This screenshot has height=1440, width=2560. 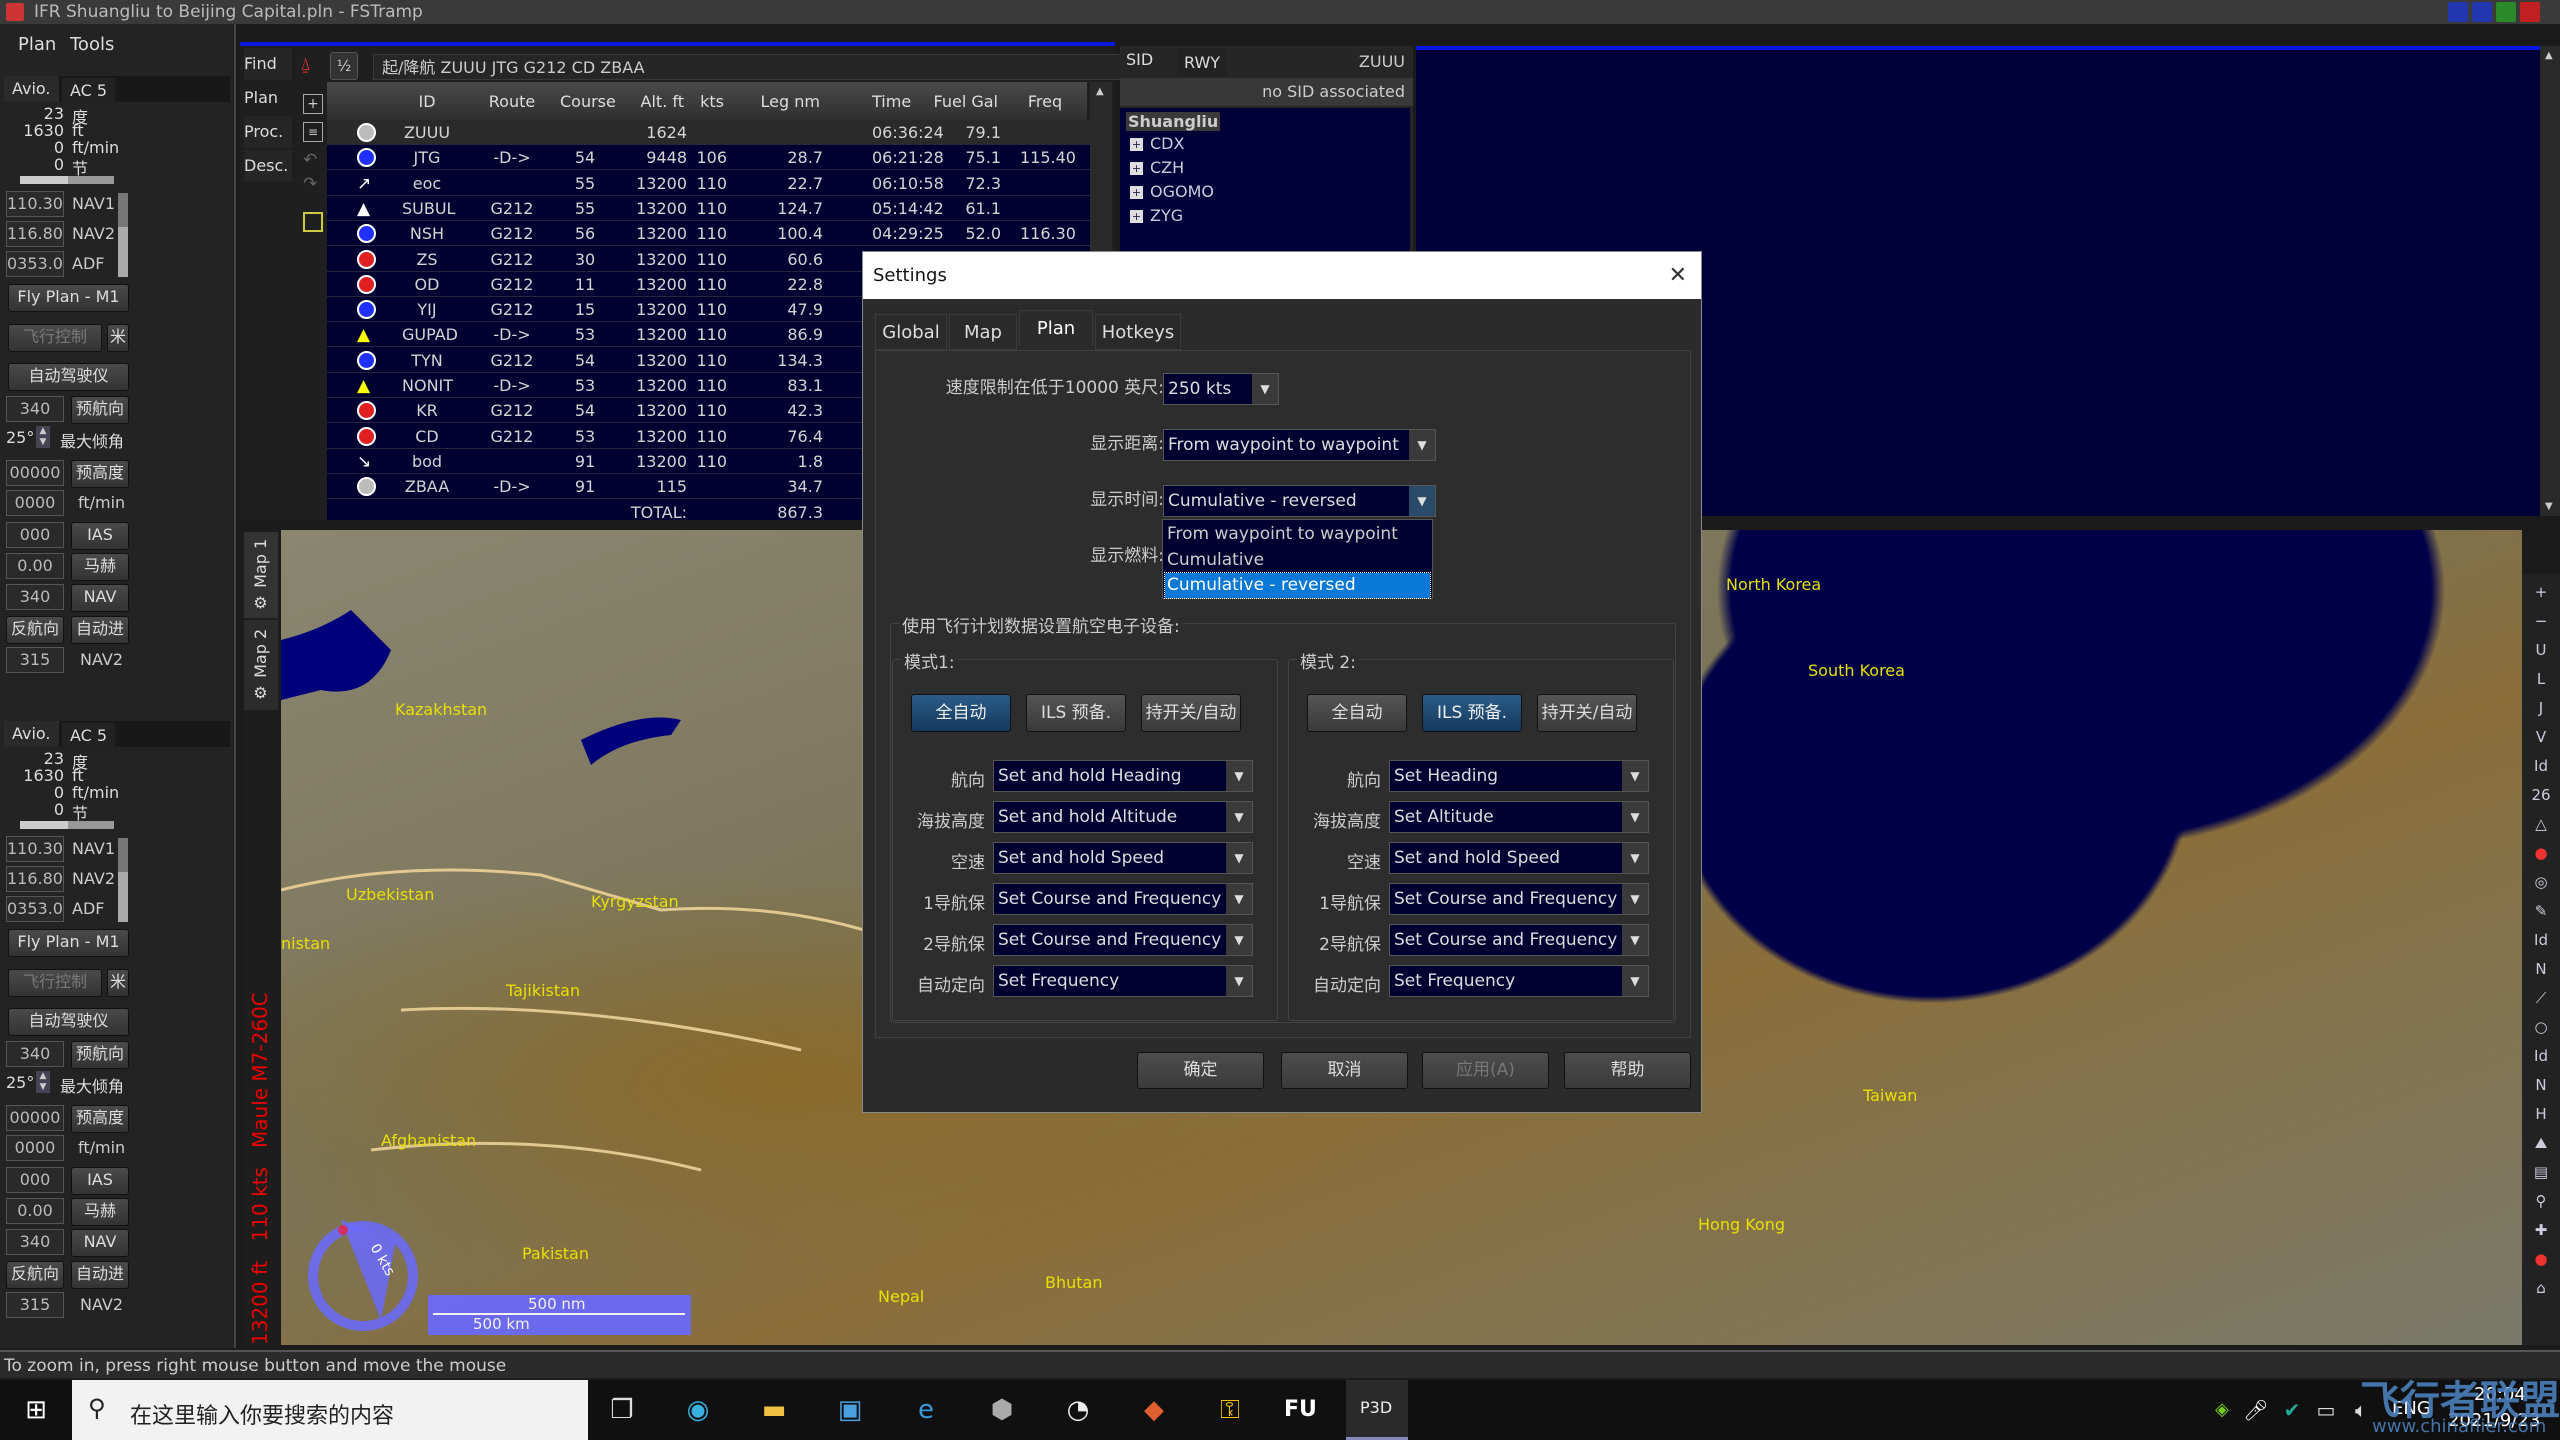 What do you see at coordinates (1519, 981) in the screenshot?
I see `setting-select: Set Frequency ▼` at bounding box center [1519, 981].